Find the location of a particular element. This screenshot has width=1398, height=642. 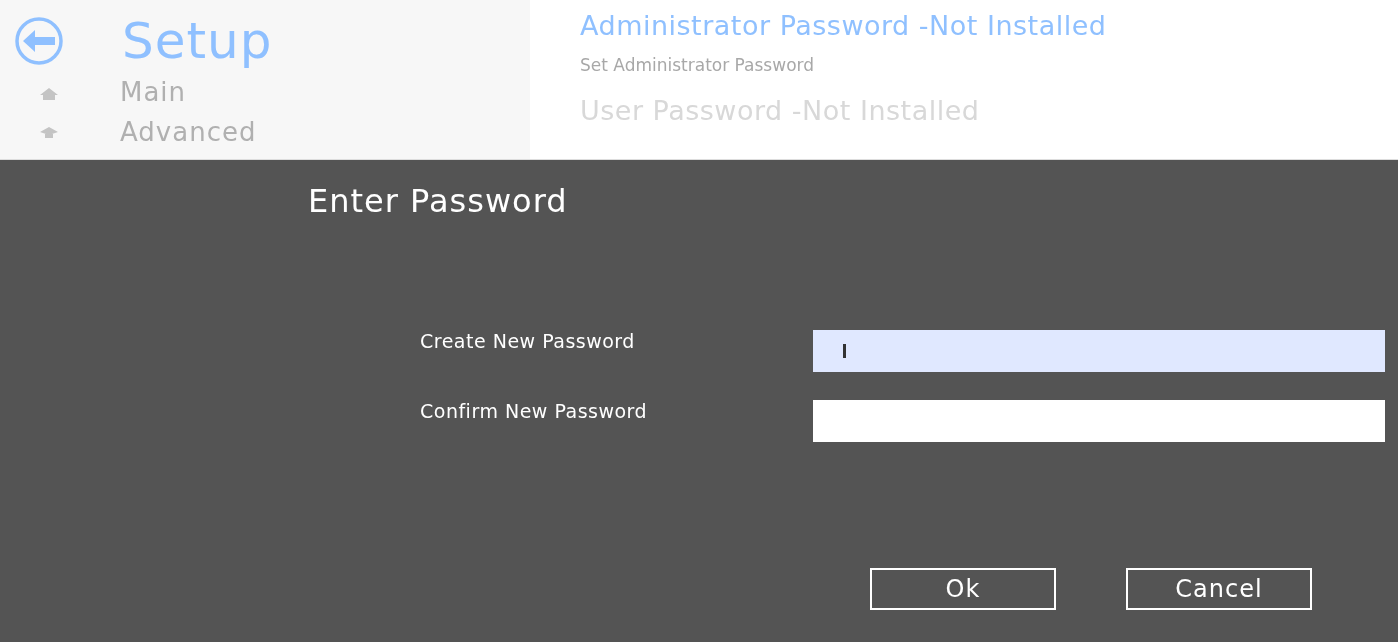

menu-item: Administrator Password -Not Installed is located at coordinates (843, 25).